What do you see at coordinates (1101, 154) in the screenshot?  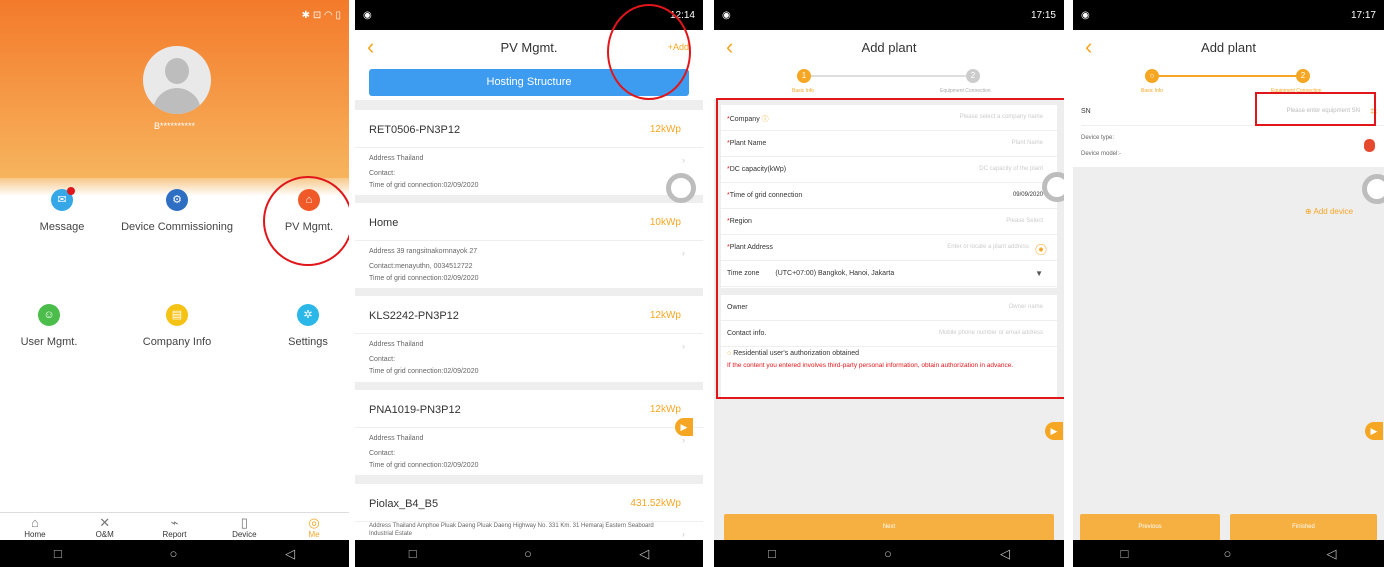 I see `device-model: Device model:-` at bounding box center [1101, 154].